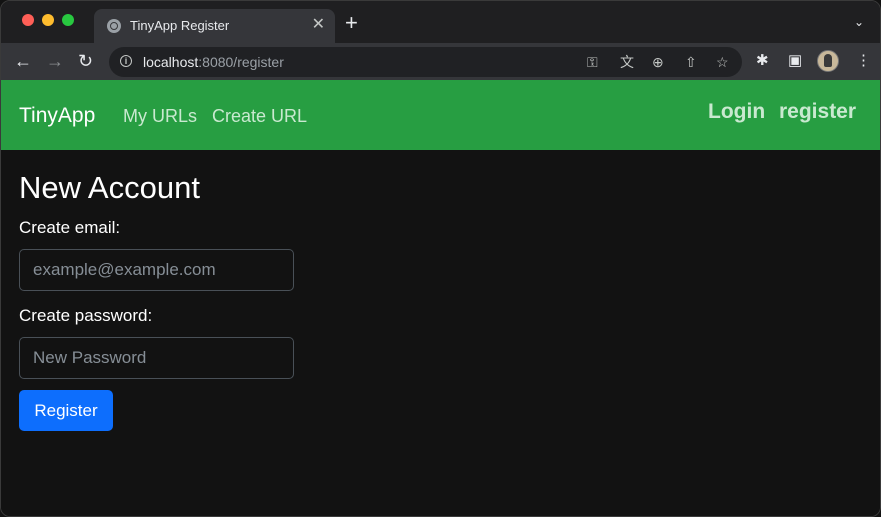  I want to click on new-tab-button: +, so click(351, 23).